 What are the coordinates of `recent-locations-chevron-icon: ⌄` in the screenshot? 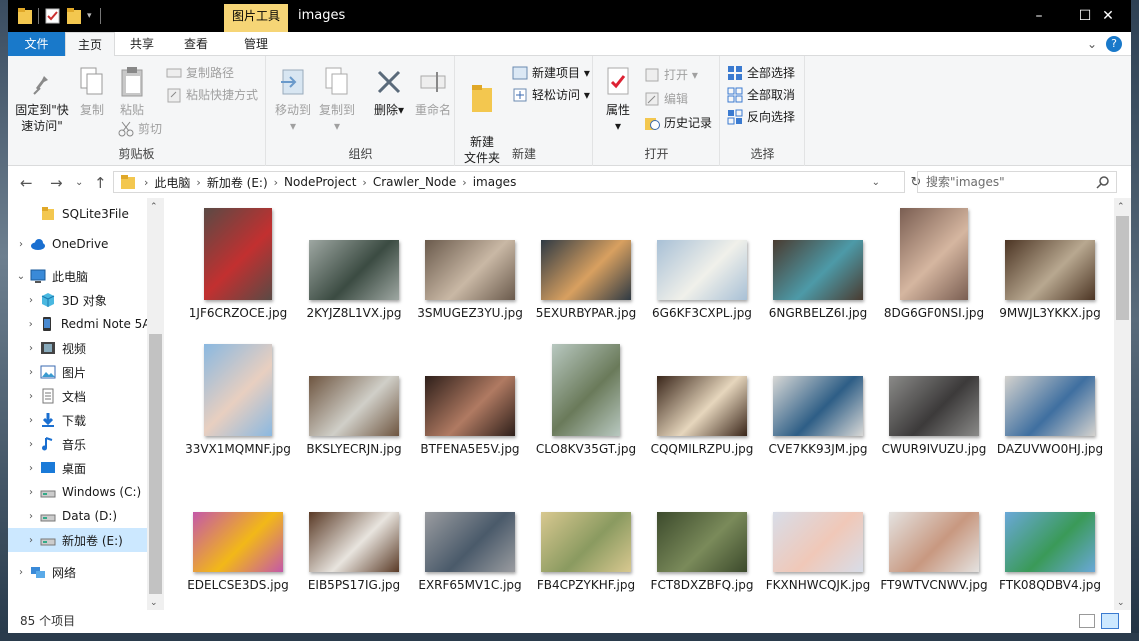 It's located at (79, 182).